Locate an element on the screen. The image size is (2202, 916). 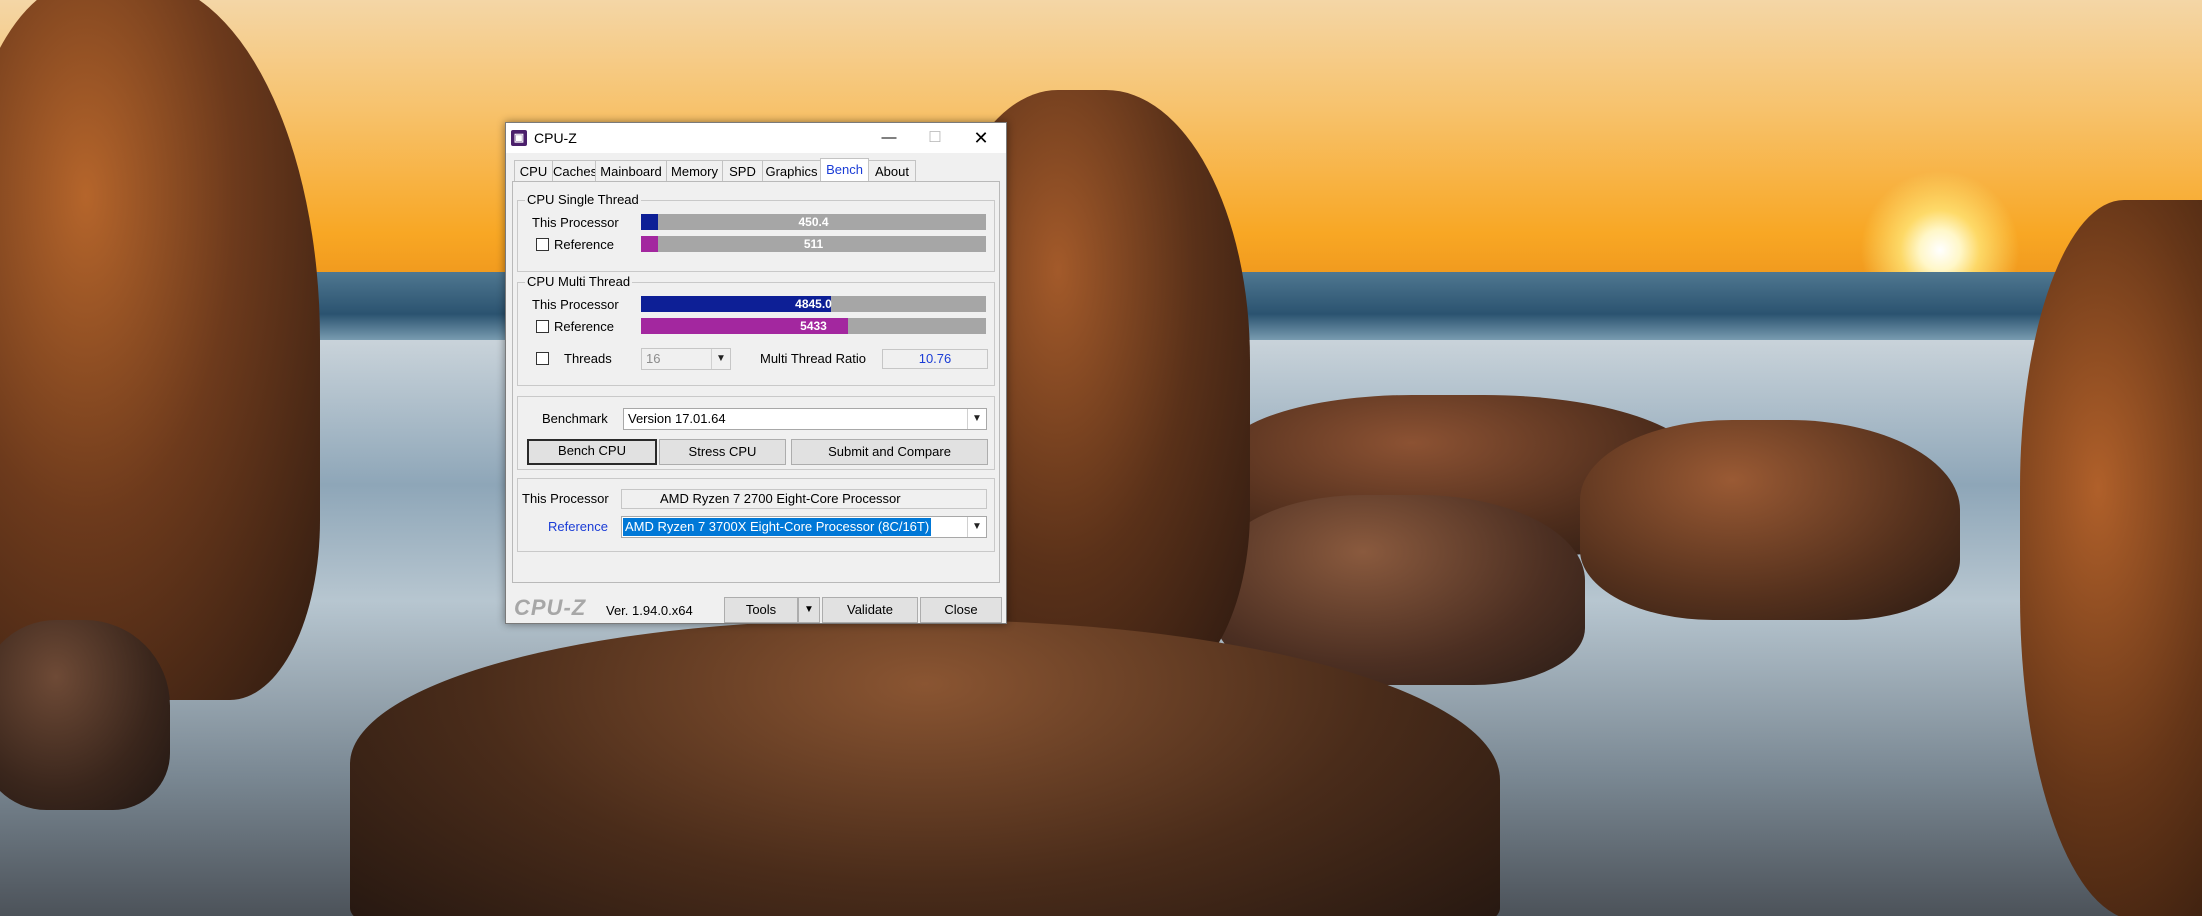
compare-ref-label: Reference is located at coordinates (578, 526).